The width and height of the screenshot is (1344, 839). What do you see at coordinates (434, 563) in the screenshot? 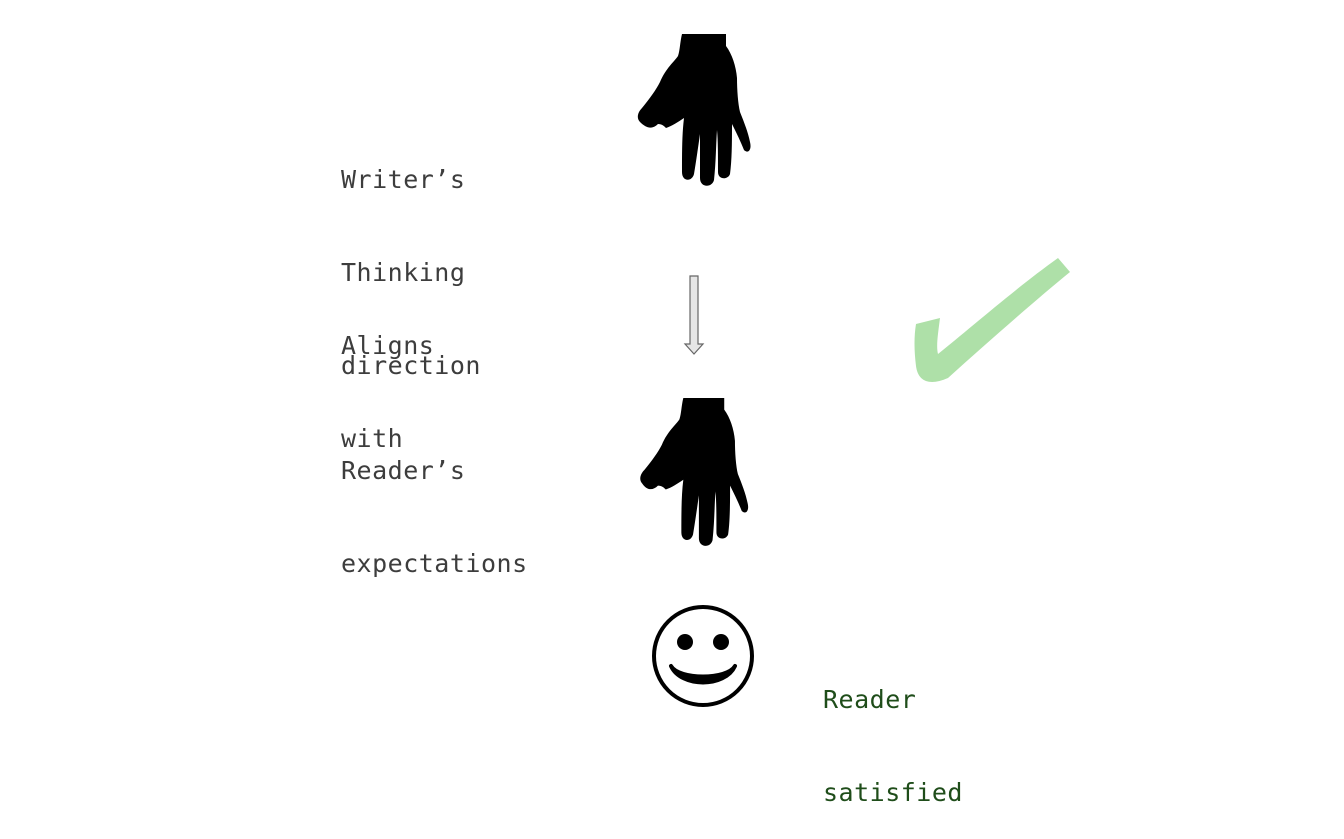
I see `label-line: expectations` at bounding box center [434, 563].